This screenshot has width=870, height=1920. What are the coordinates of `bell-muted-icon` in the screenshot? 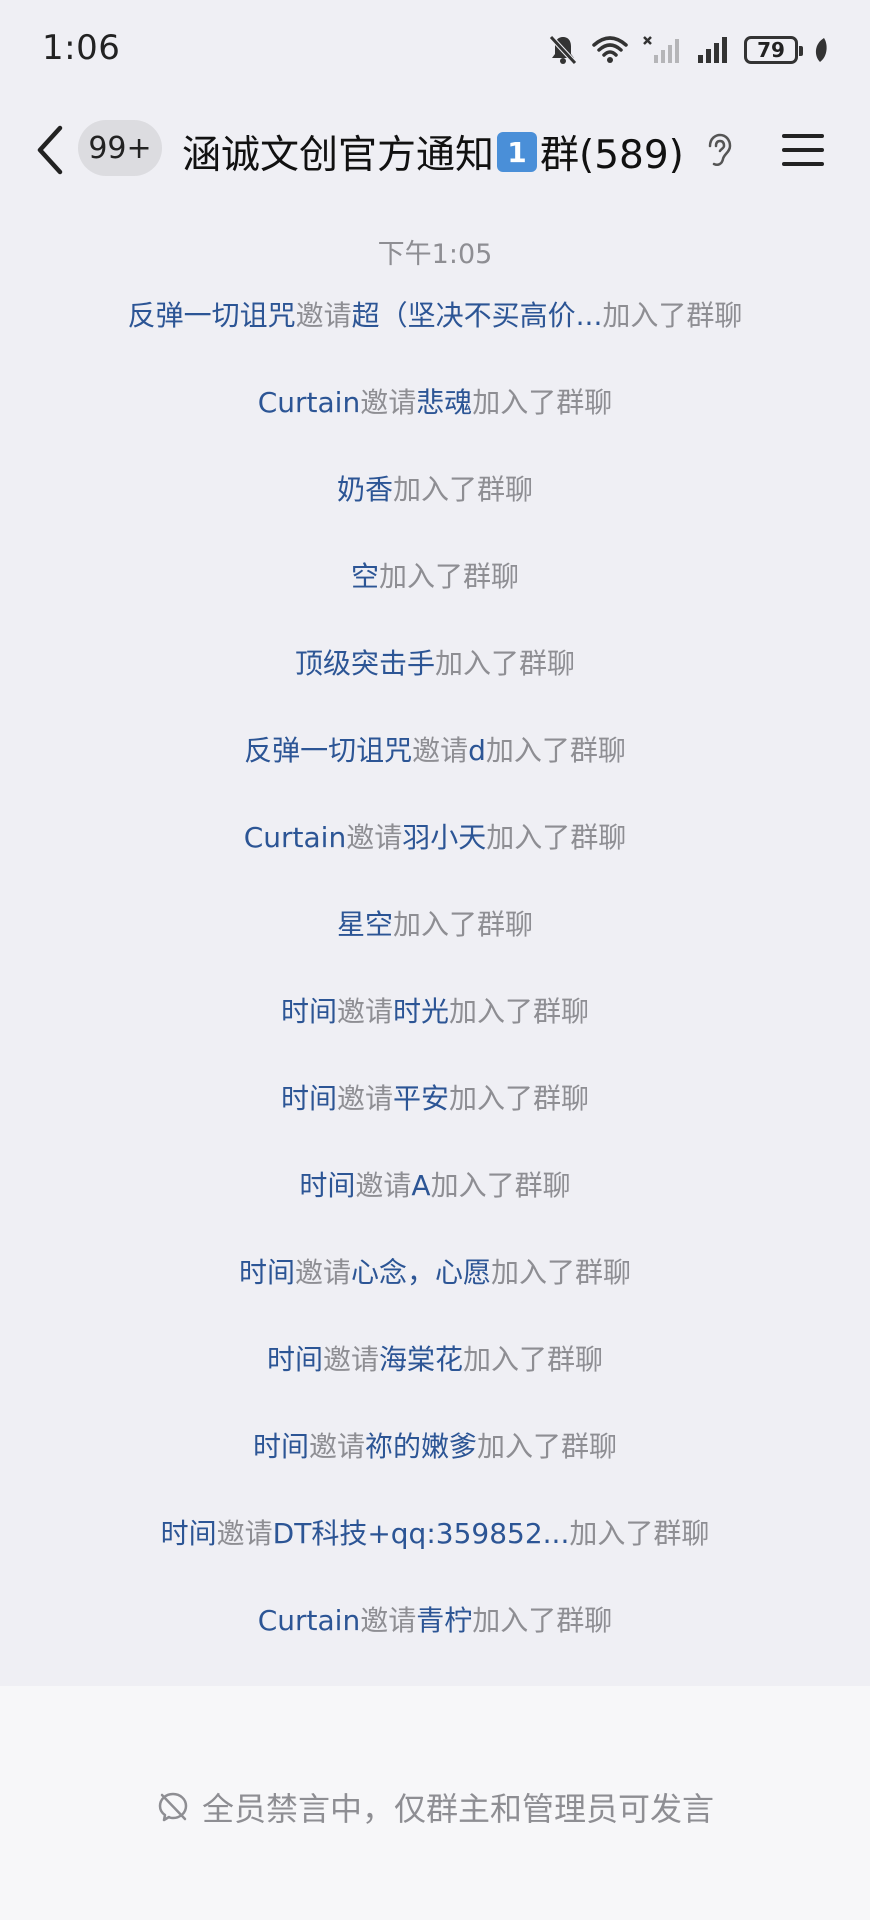 It's located at (563, 50).